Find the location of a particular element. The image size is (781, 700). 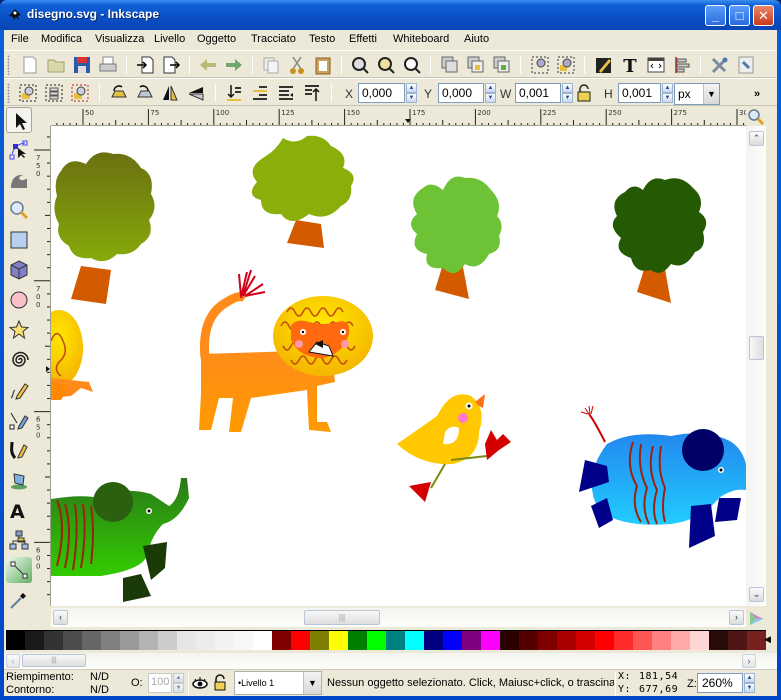

pen-tool is located at coordinates (19, 420).